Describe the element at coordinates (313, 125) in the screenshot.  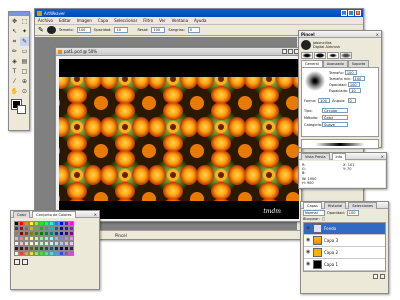
I see `category-label: Categoría:` at that location.